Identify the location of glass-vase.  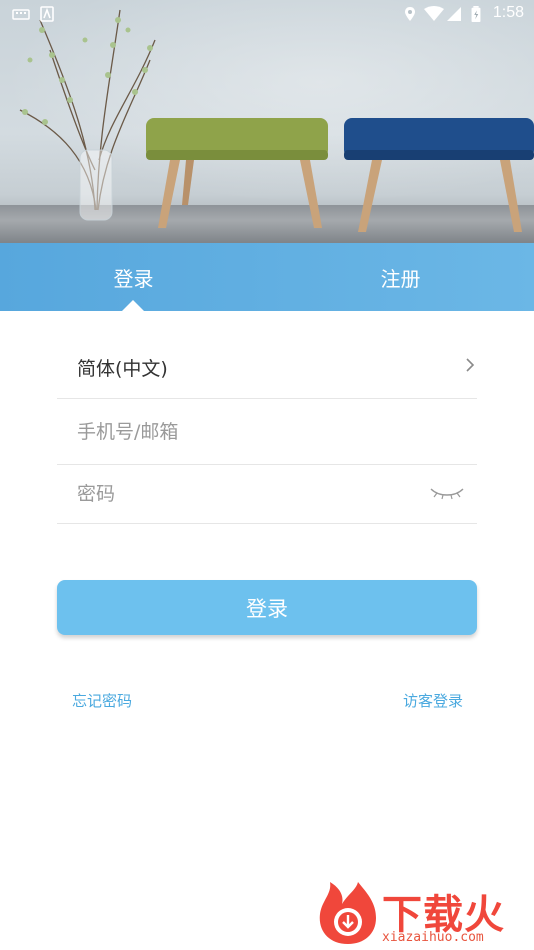
(96, 185).